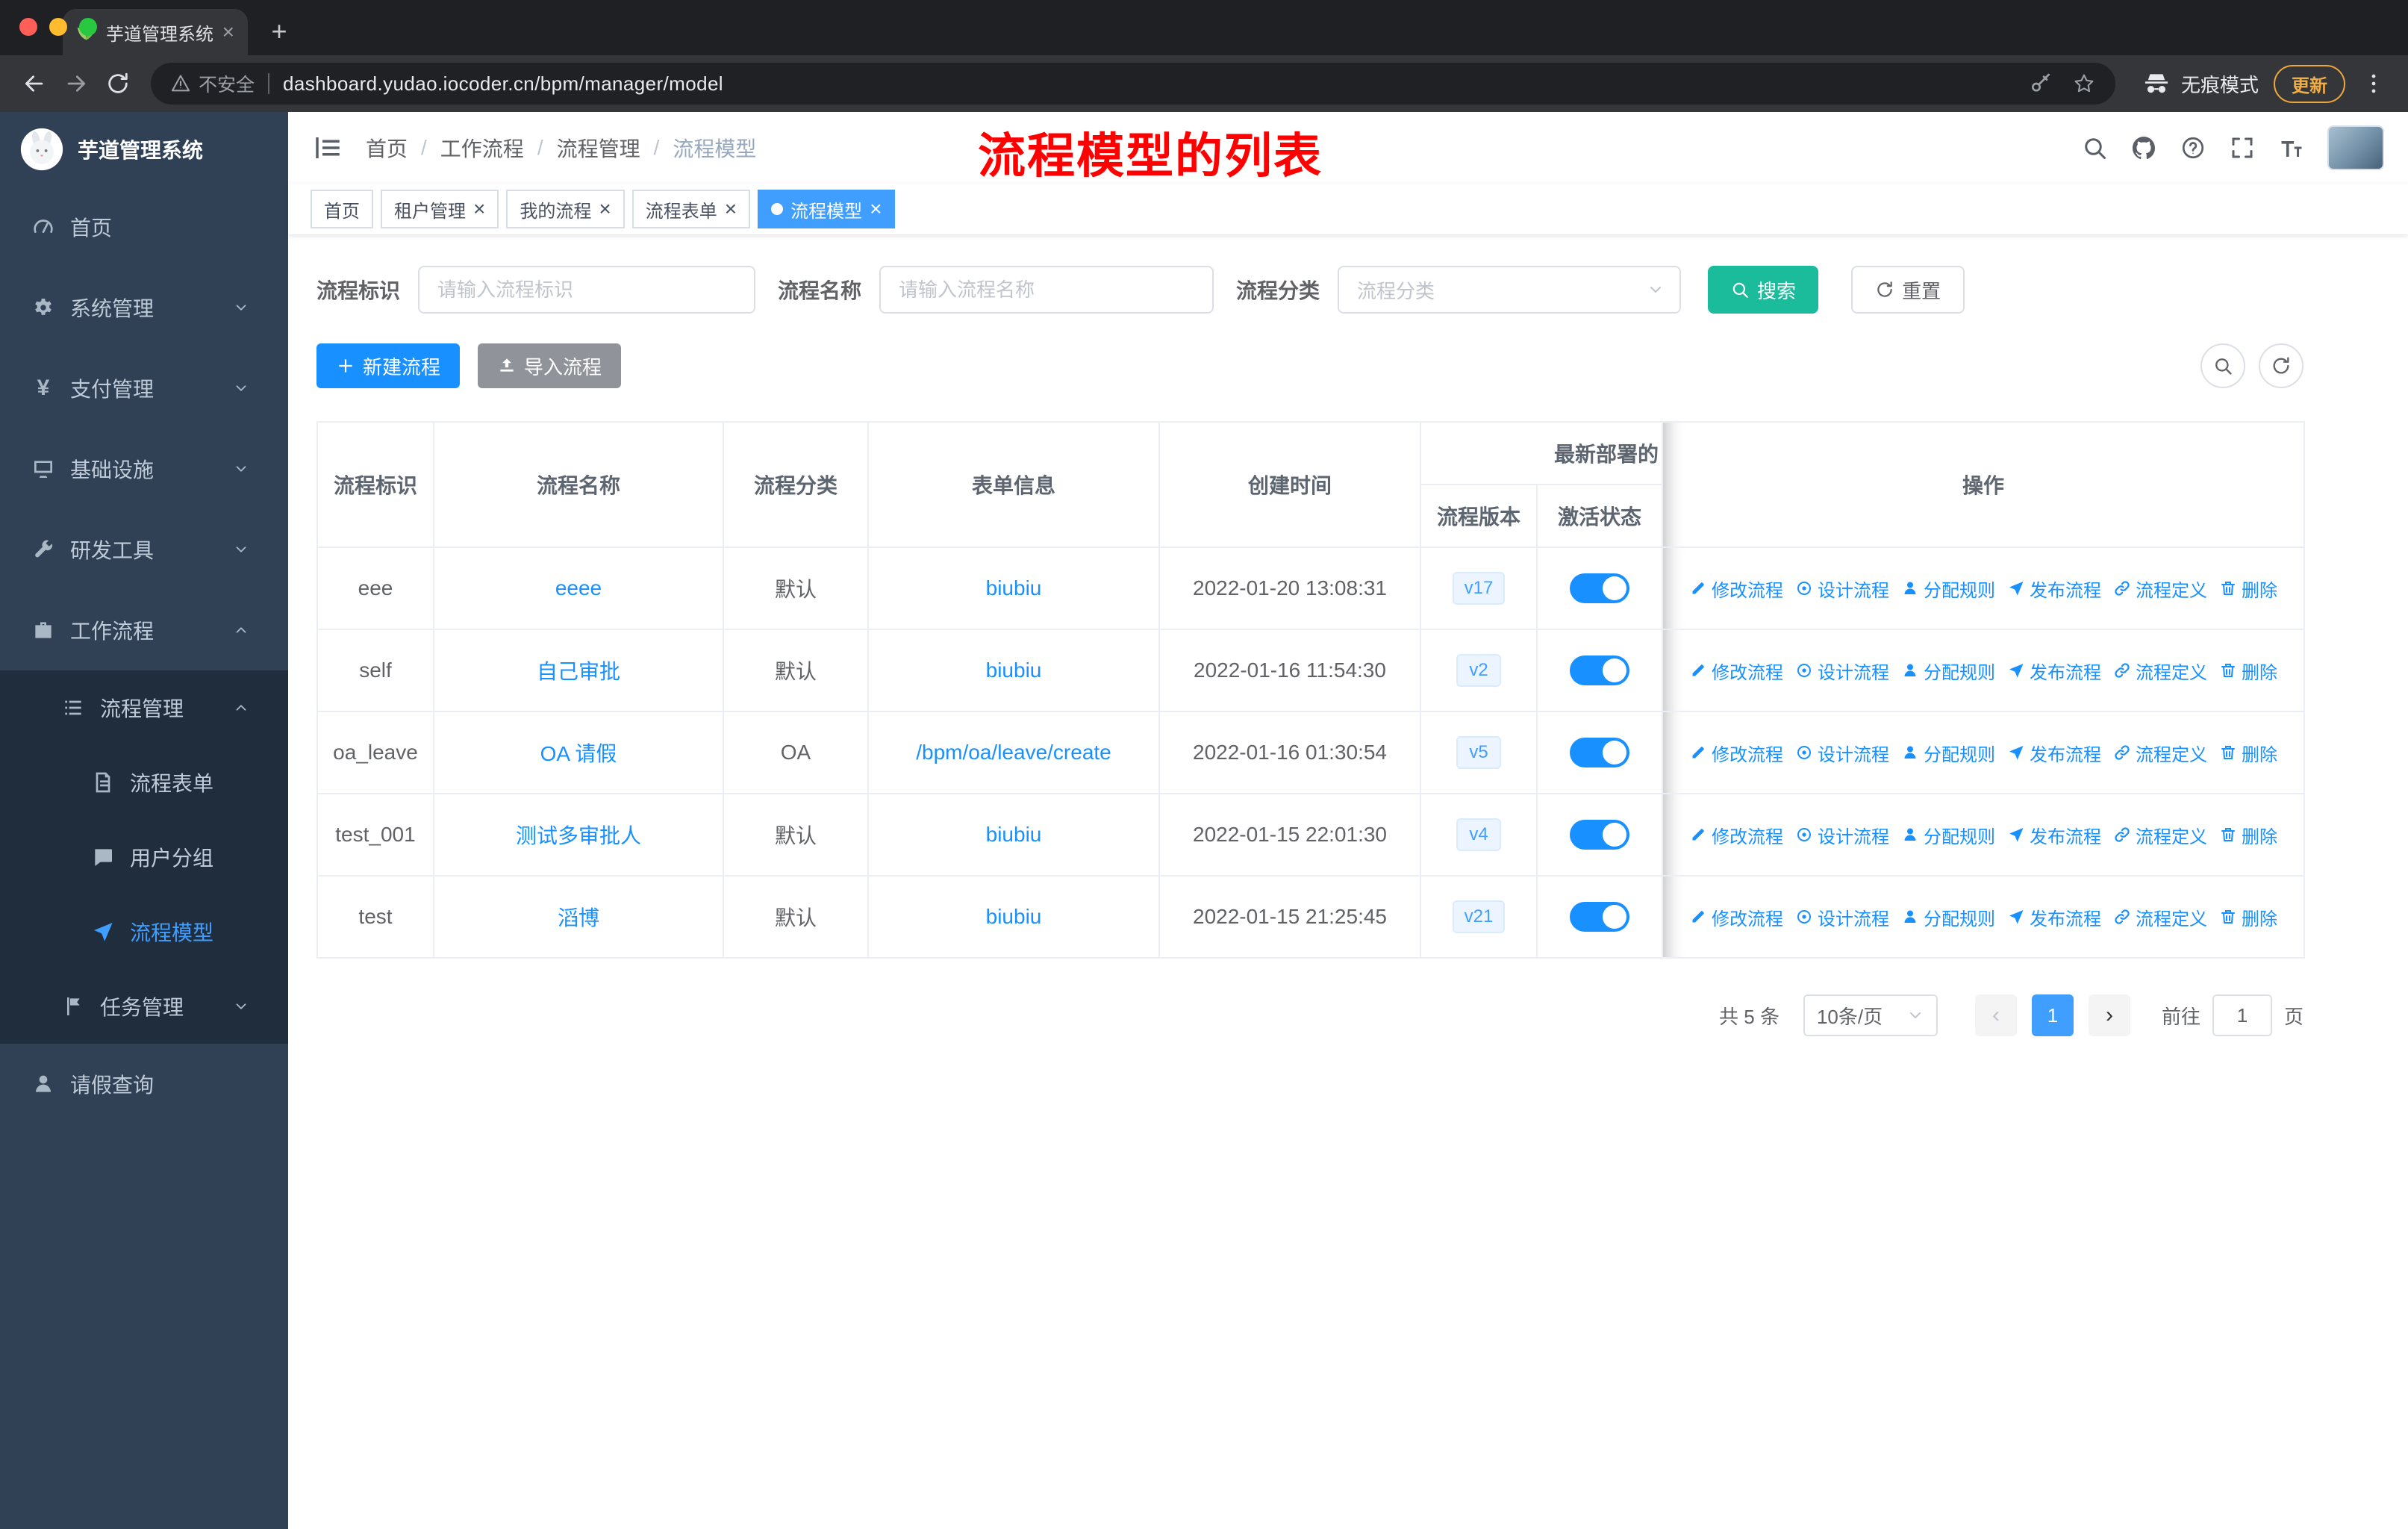 The image size is (2408, 1529). Describe the element at coordinates (1013, 753) in the screenshot. I see `form-info-link: /bpm/oa/leave/create` at that location.